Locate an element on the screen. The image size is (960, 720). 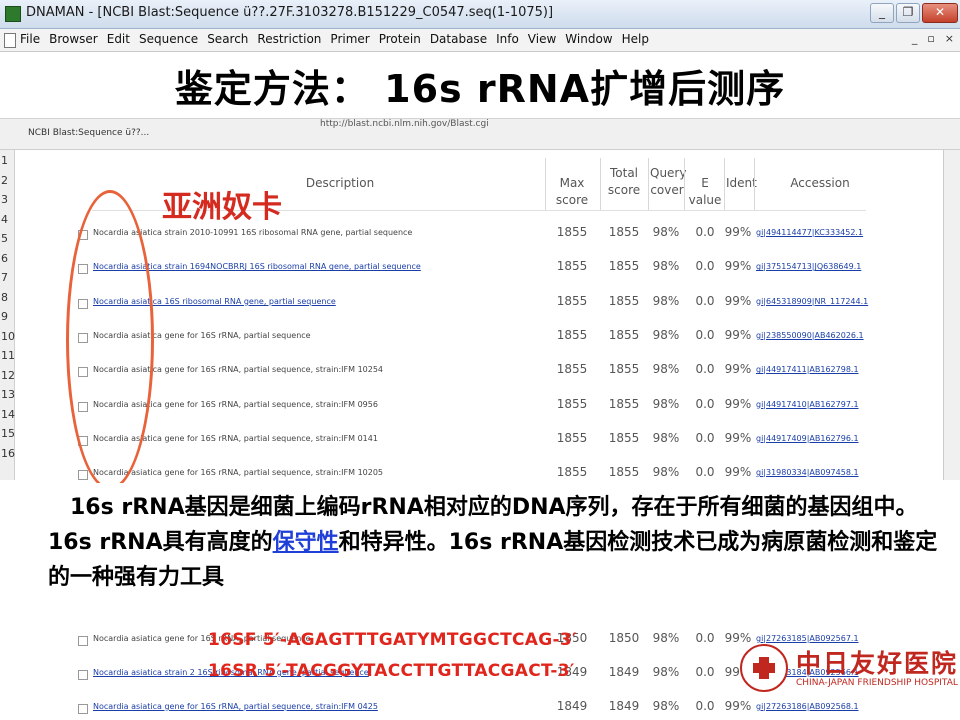
menu-item: Protein is located at coordinates (400, 39).